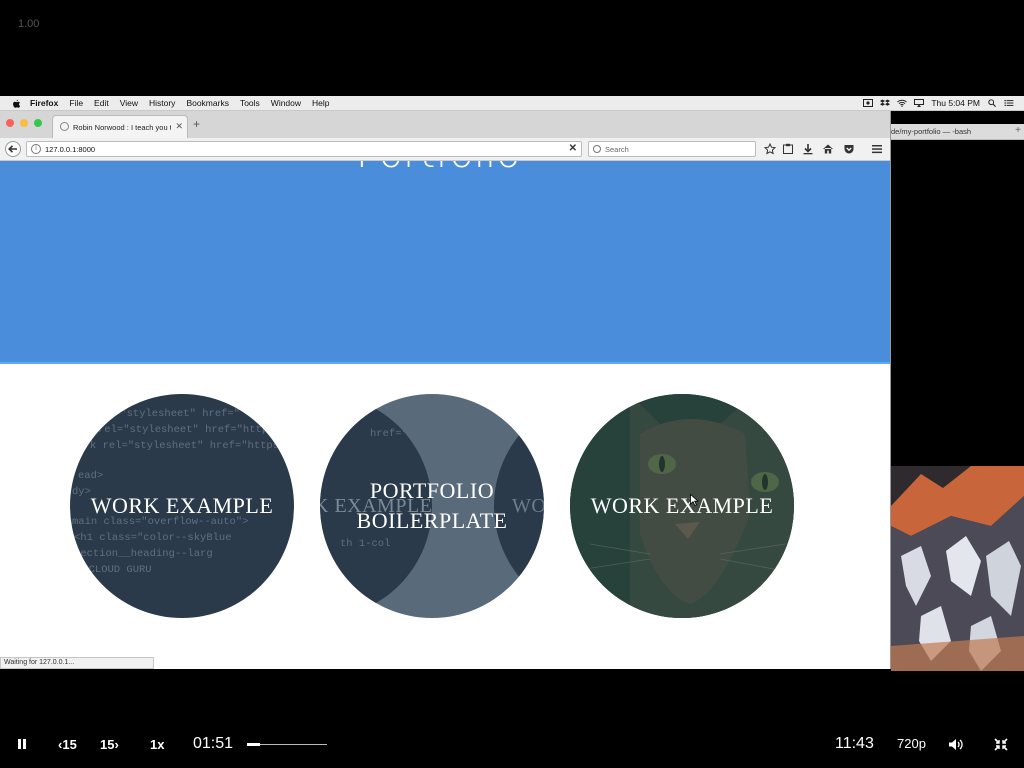 The image size is (1024, 768). What do you see at coordinates (849, 149) in the screenshot?
I see `pocket-icon` at bounding box center [849, 149].